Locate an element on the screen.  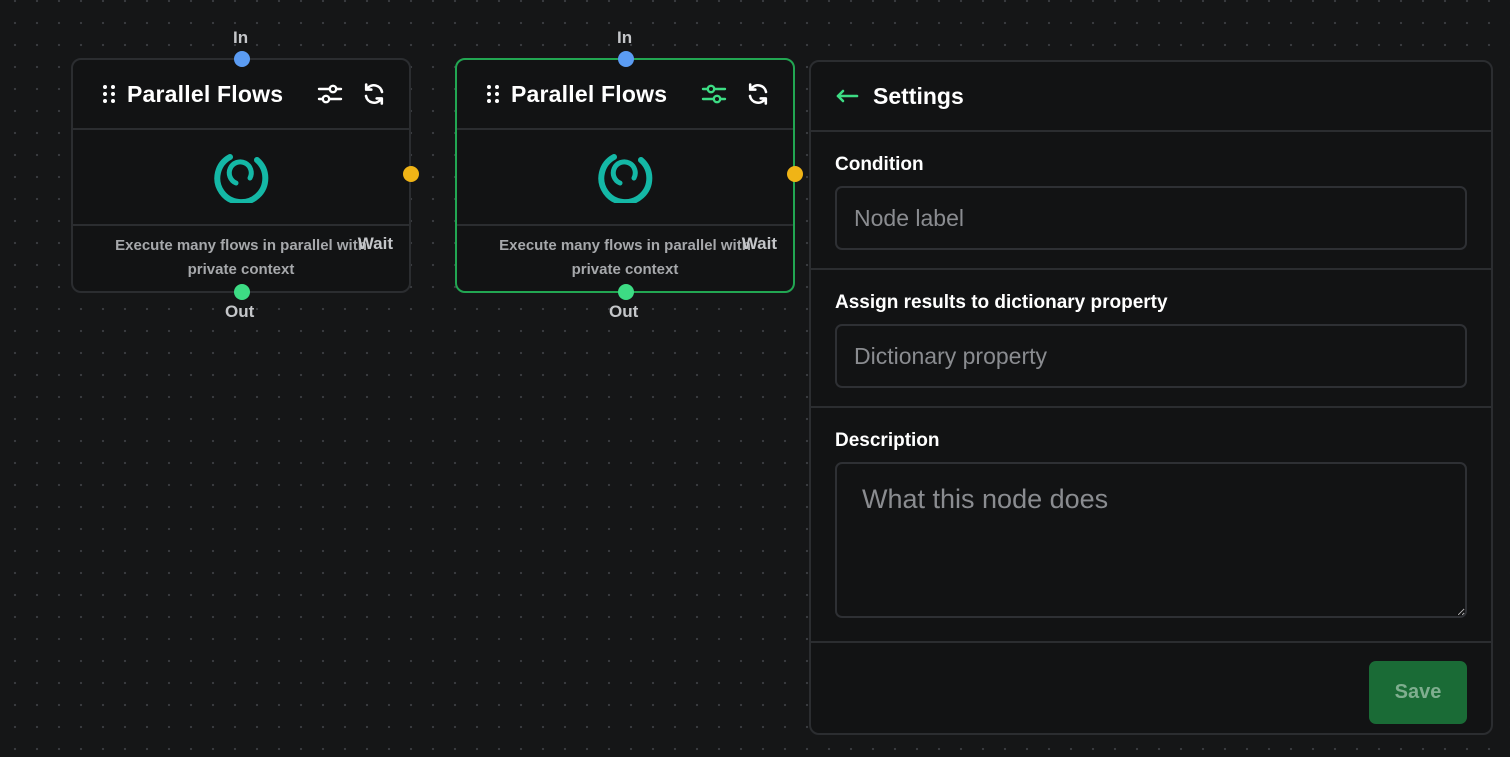
dictionary-property-input is located at coordinates (1151, 356).